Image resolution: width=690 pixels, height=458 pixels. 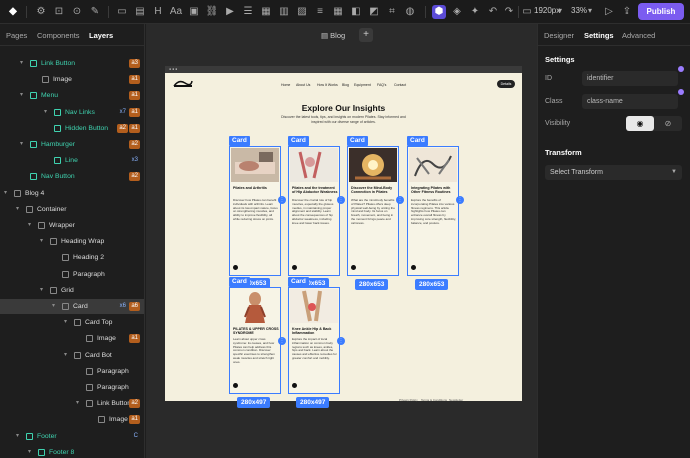 I want to click on layer-row: ▾ Grid, so click(x=72, y=290).